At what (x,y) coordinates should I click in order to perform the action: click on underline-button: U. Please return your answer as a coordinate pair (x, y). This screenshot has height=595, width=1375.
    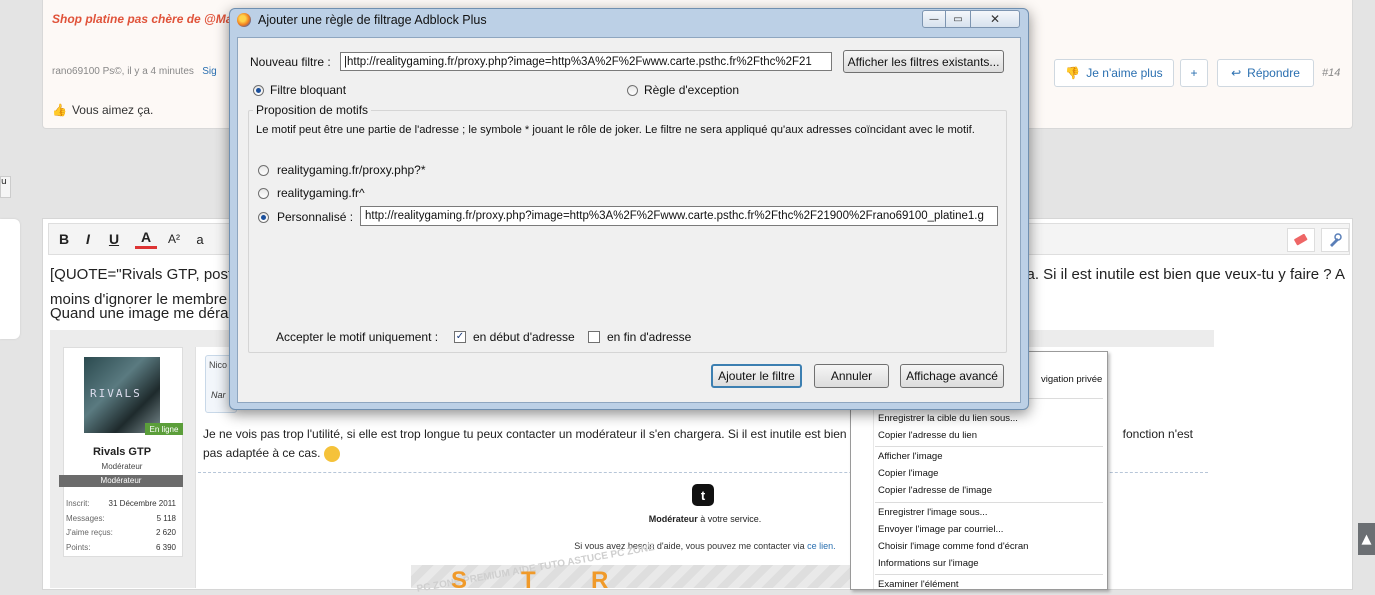
    Looking at the image, I should click on (114, 239).